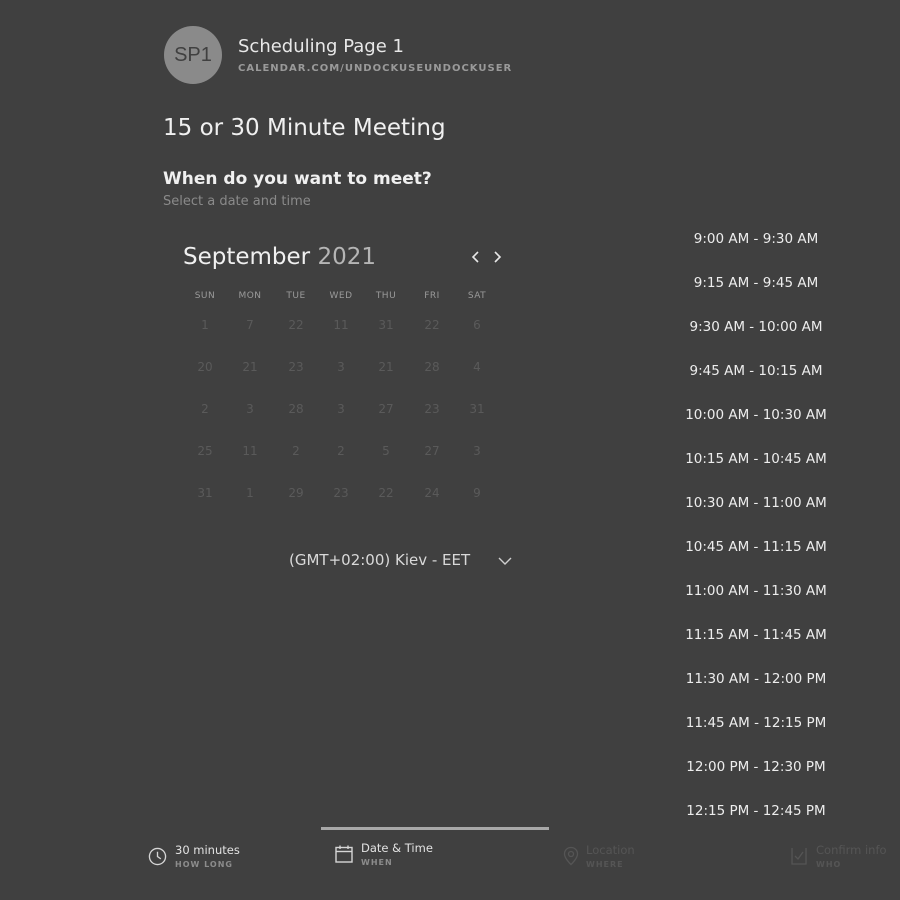  Describe the element at coordinates (571, 856) in the screenshot. I see `location-pin-icon` at that location.